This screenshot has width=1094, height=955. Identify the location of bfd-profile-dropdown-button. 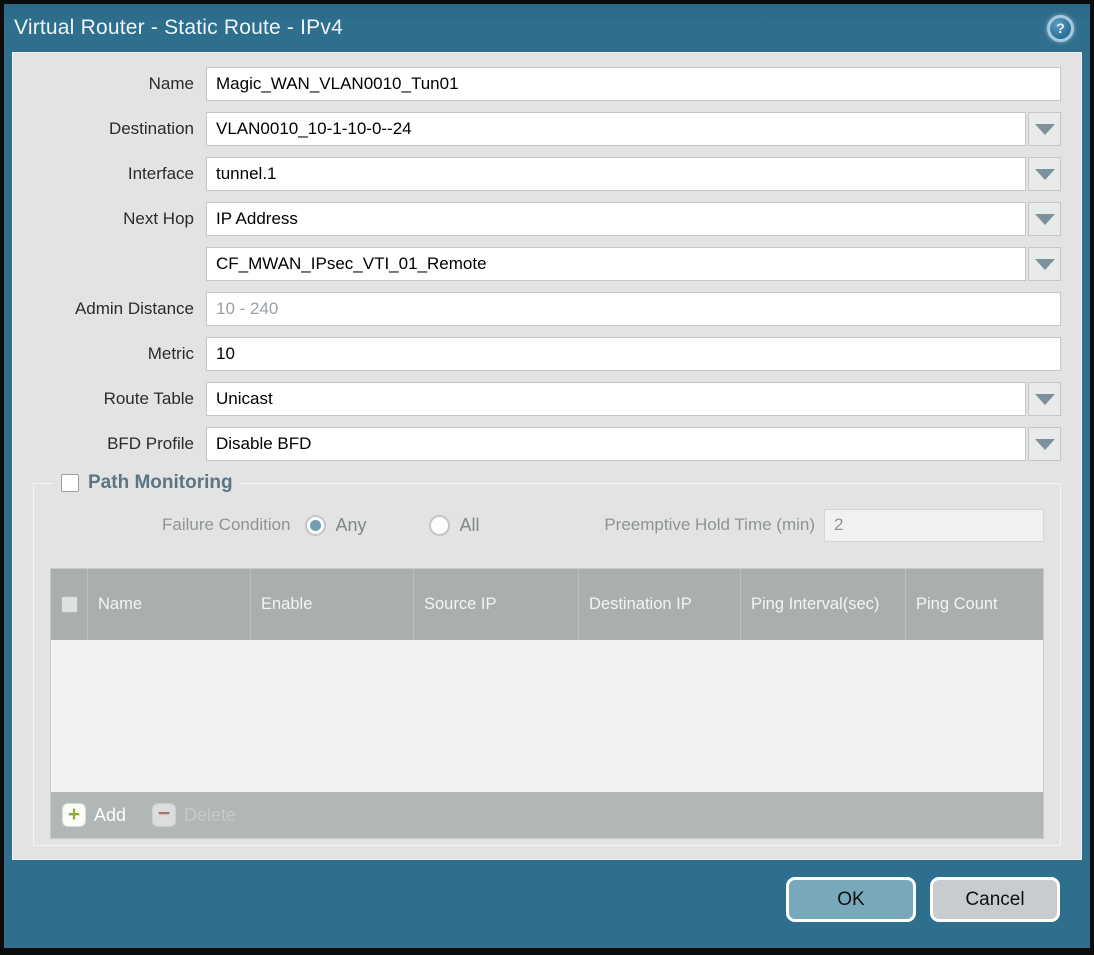
(1044, 444).